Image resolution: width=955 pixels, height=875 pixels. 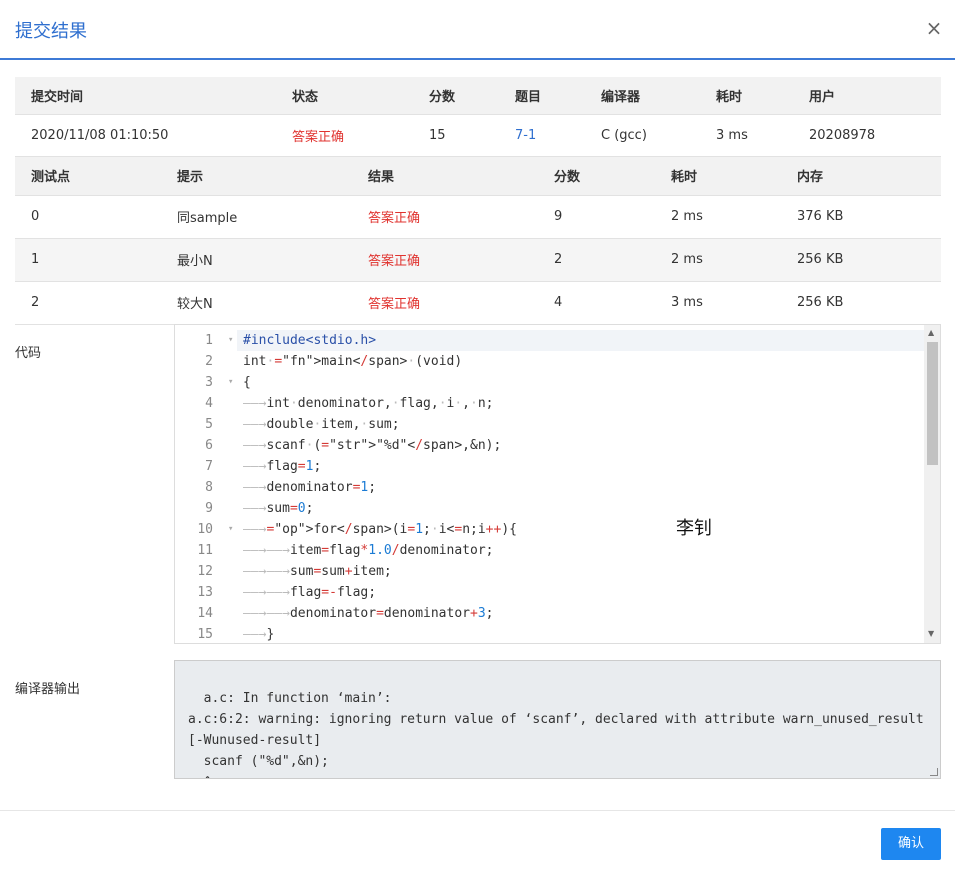 I want to click on status-text: 答案正确, so click(x=344, y=135).